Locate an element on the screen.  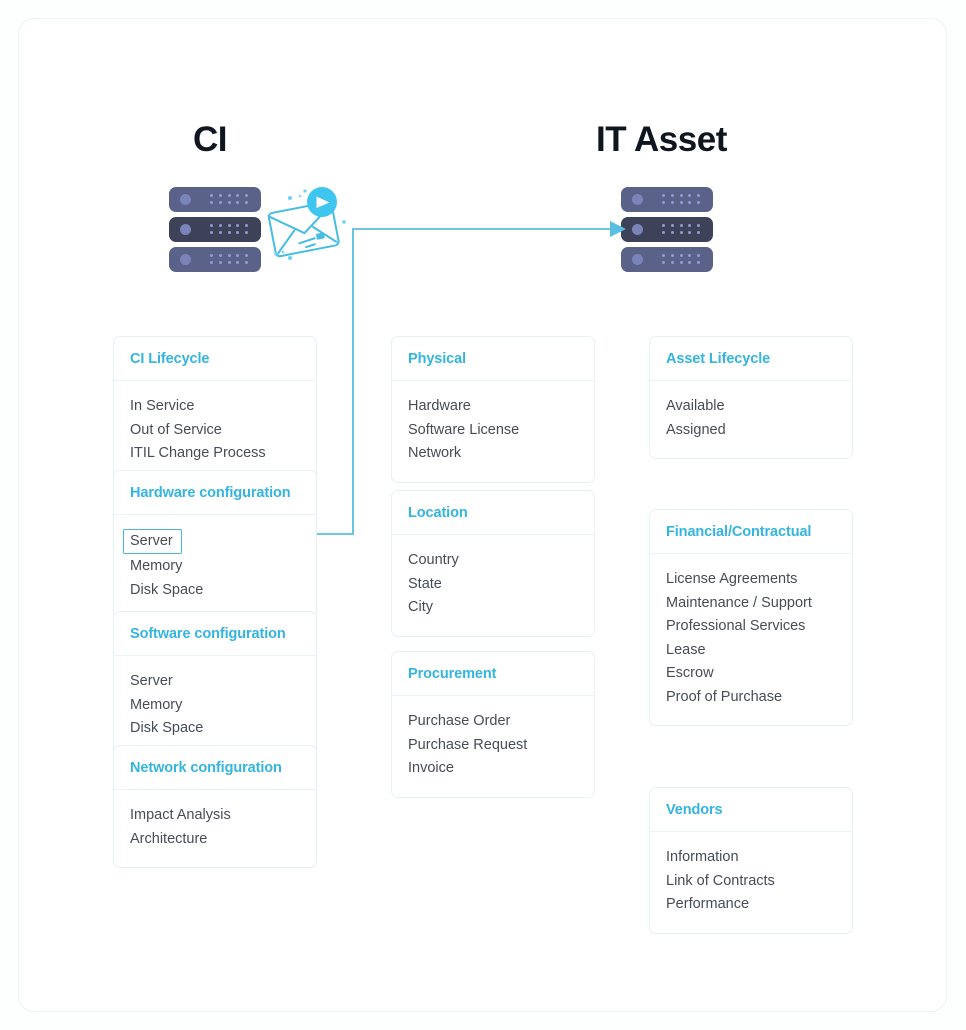
list-item: Server is located at coordinates (215, 682).